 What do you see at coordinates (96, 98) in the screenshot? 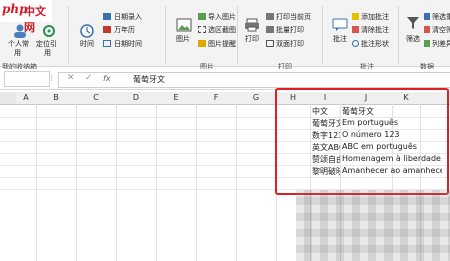
I see `column-header-c: C` at bounding box center [96, 98].